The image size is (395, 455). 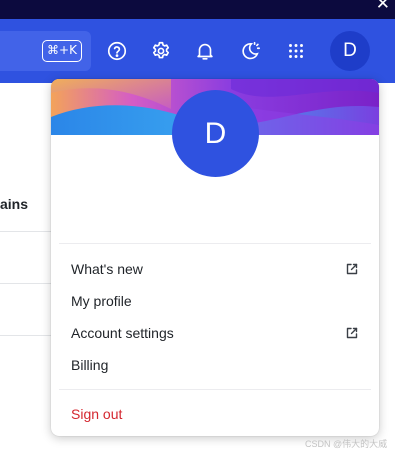 I want to click on window-close-icon: ✕, so click(x=383, y=6).